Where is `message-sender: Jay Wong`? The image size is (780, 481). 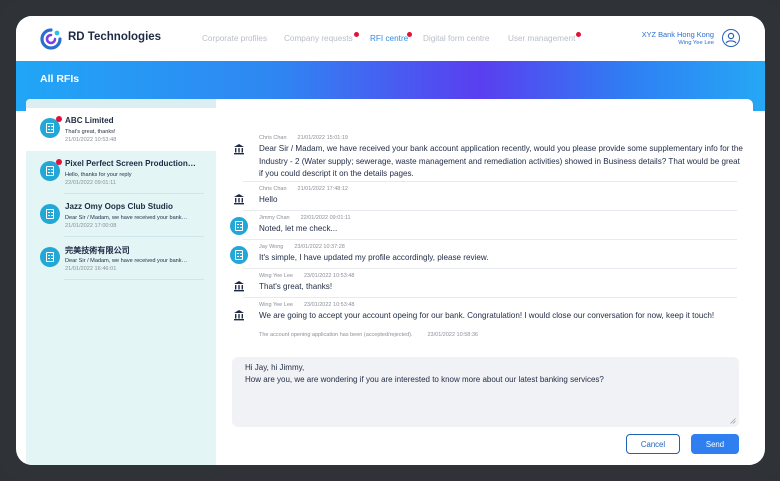 message-sender: Jay Wong is located at coordinates (271, 247).